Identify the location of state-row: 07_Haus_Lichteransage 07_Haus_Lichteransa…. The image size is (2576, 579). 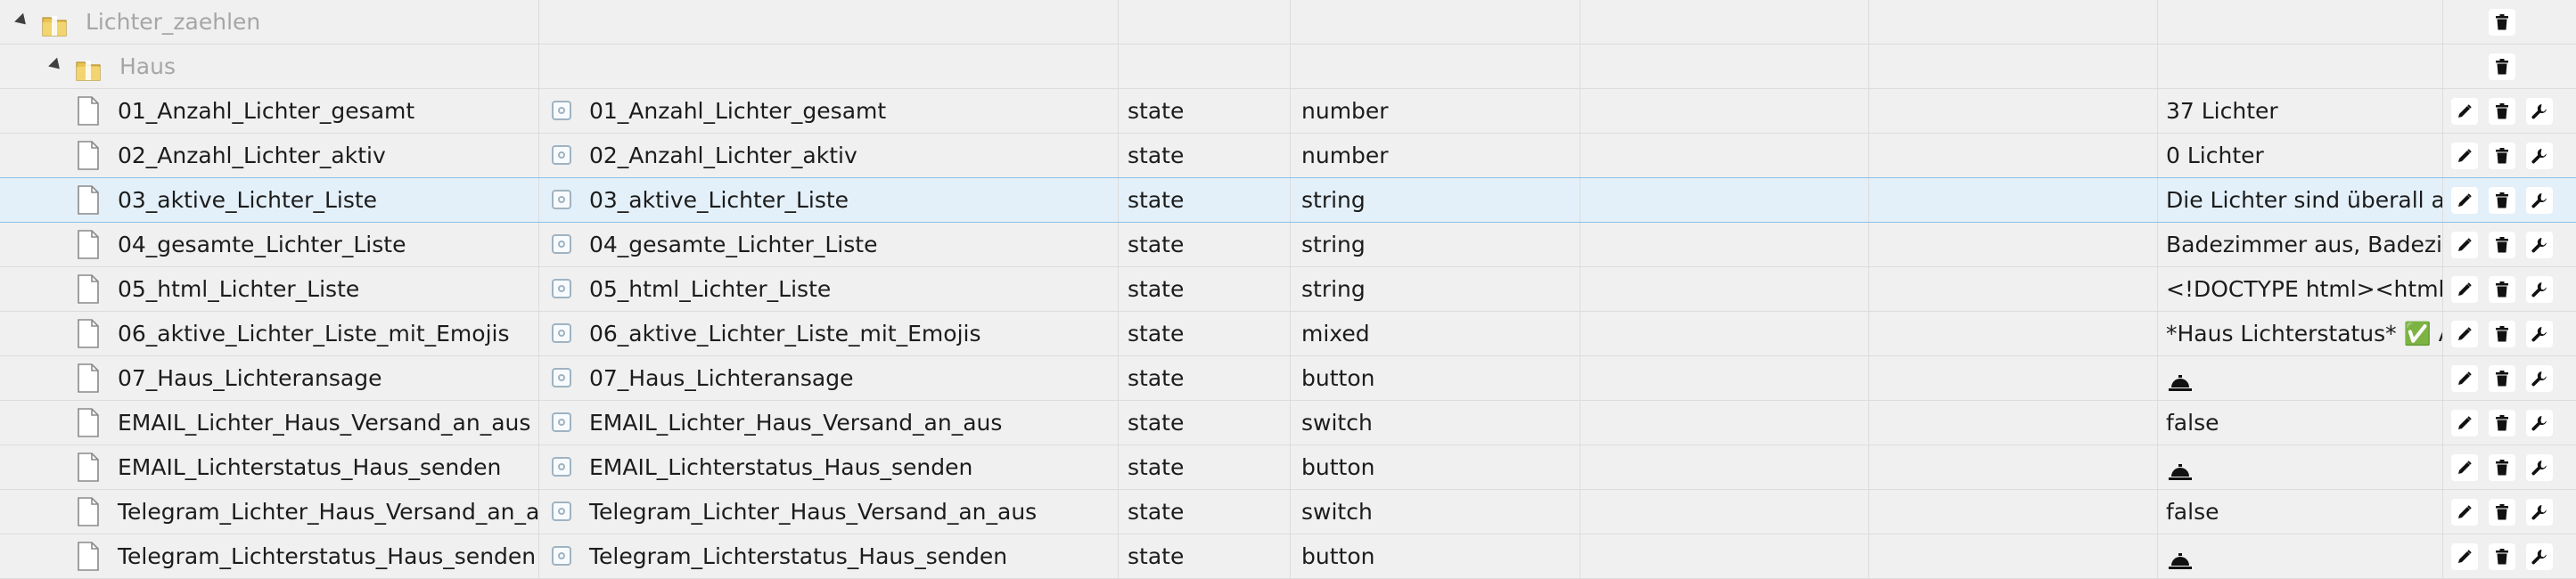
(1288, 378).